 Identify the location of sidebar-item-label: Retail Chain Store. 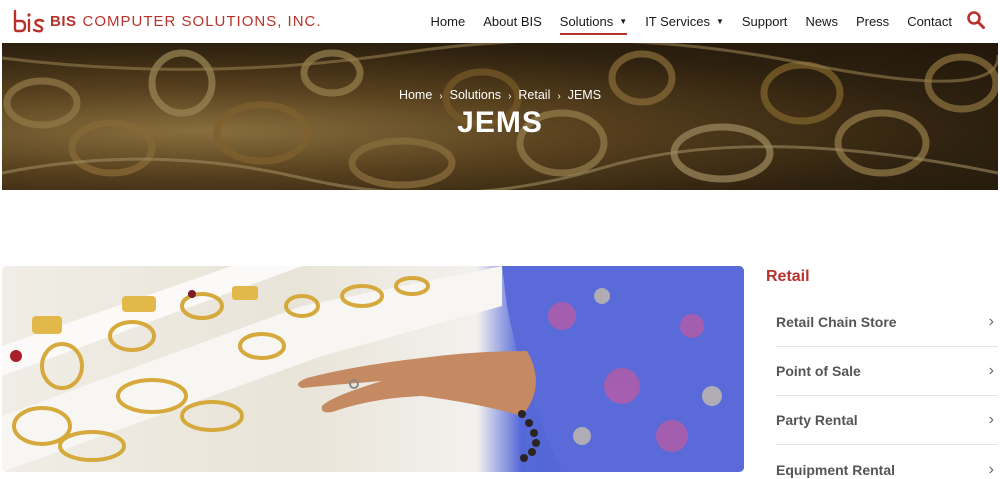
(836, 322).